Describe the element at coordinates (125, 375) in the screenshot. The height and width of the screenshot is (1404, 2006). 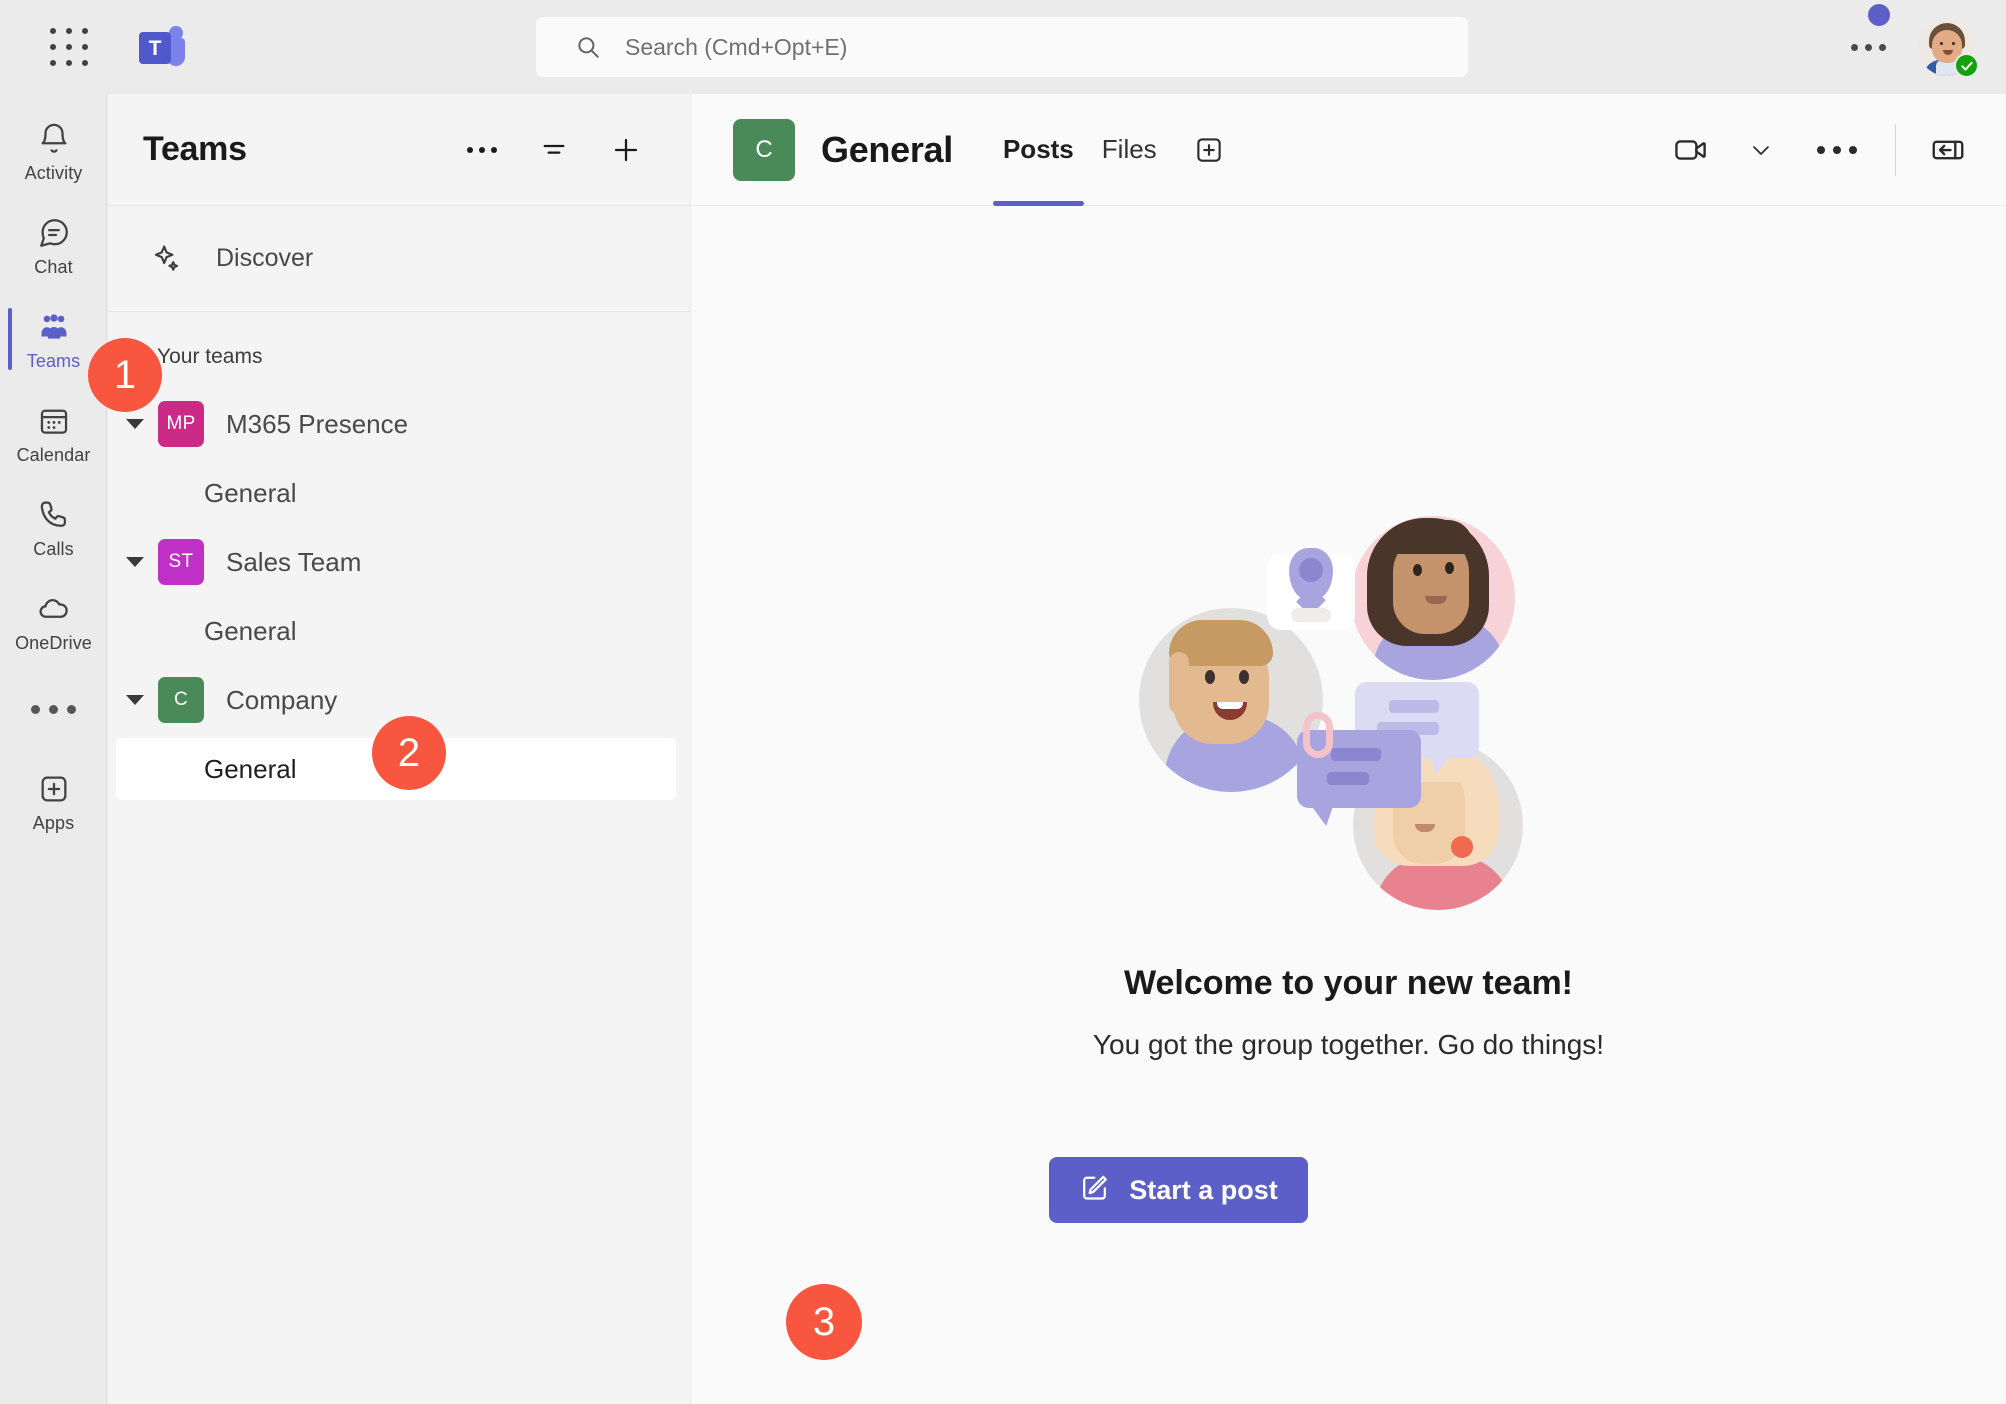
I see `annotation-step-1: 1` at that location.